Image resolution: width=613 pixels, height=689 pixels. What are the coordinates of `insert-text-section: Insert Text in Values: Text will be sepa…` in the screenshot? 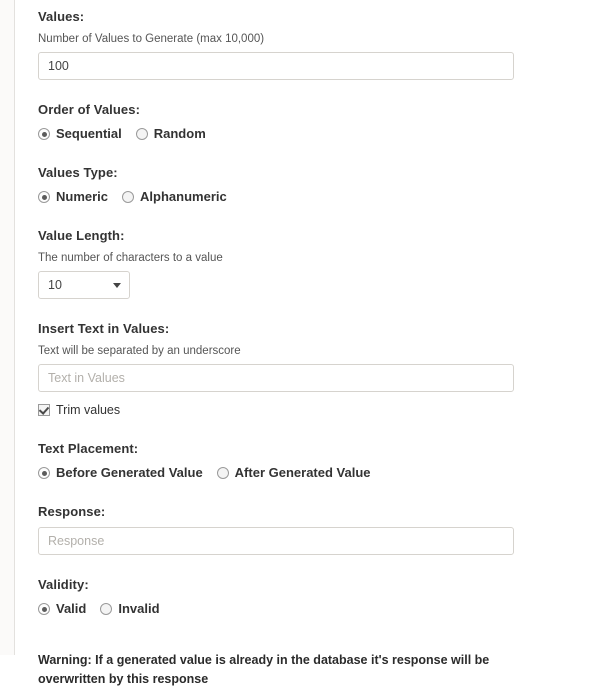 It's located at (276, 370).